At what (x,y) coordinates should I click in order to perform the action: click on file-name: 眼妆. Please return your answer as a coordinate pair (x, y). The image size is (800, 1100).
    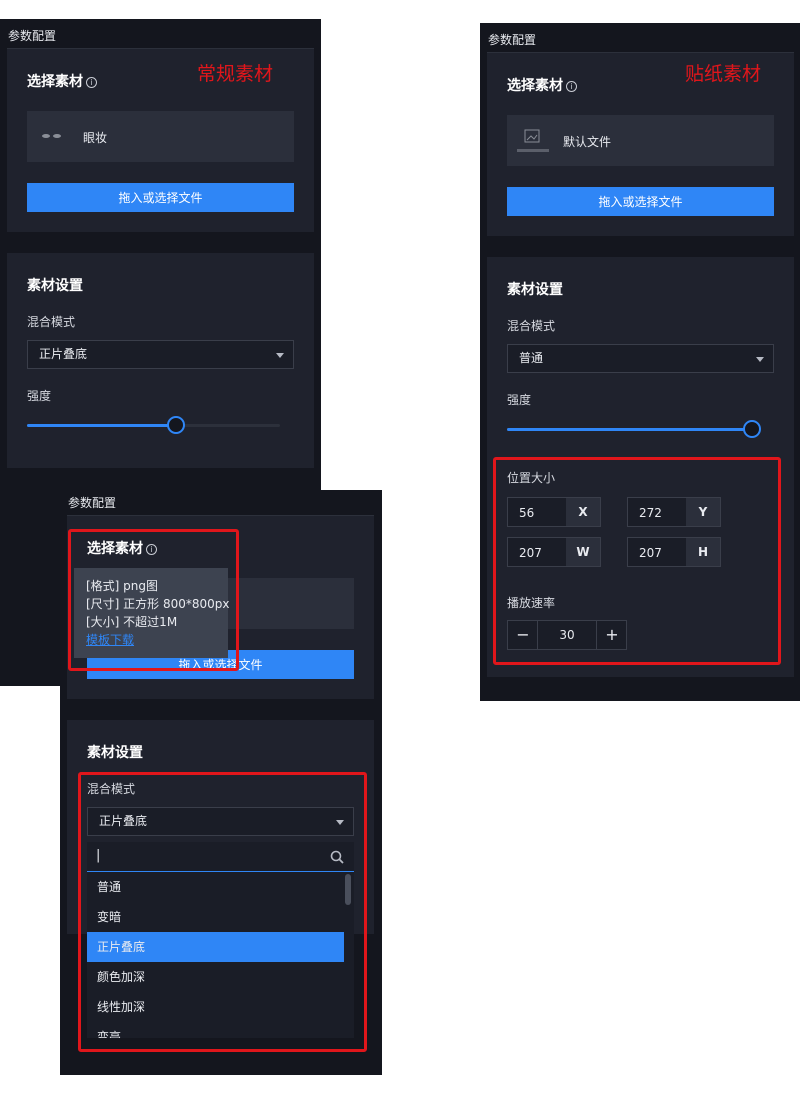
    Looking at the image, I should click on (95, 138).